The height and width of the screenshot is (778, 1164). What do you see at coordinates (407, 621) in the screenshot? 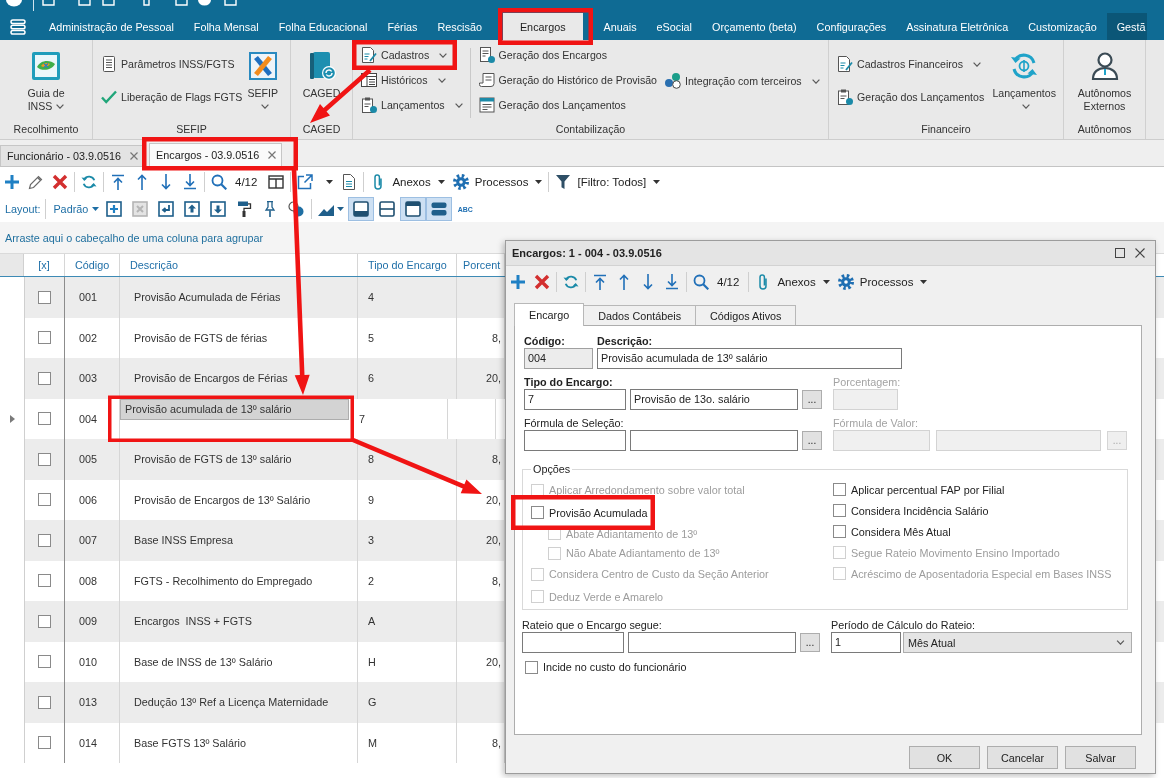
I see `table-cell: A` at bounding box center [407, 621].